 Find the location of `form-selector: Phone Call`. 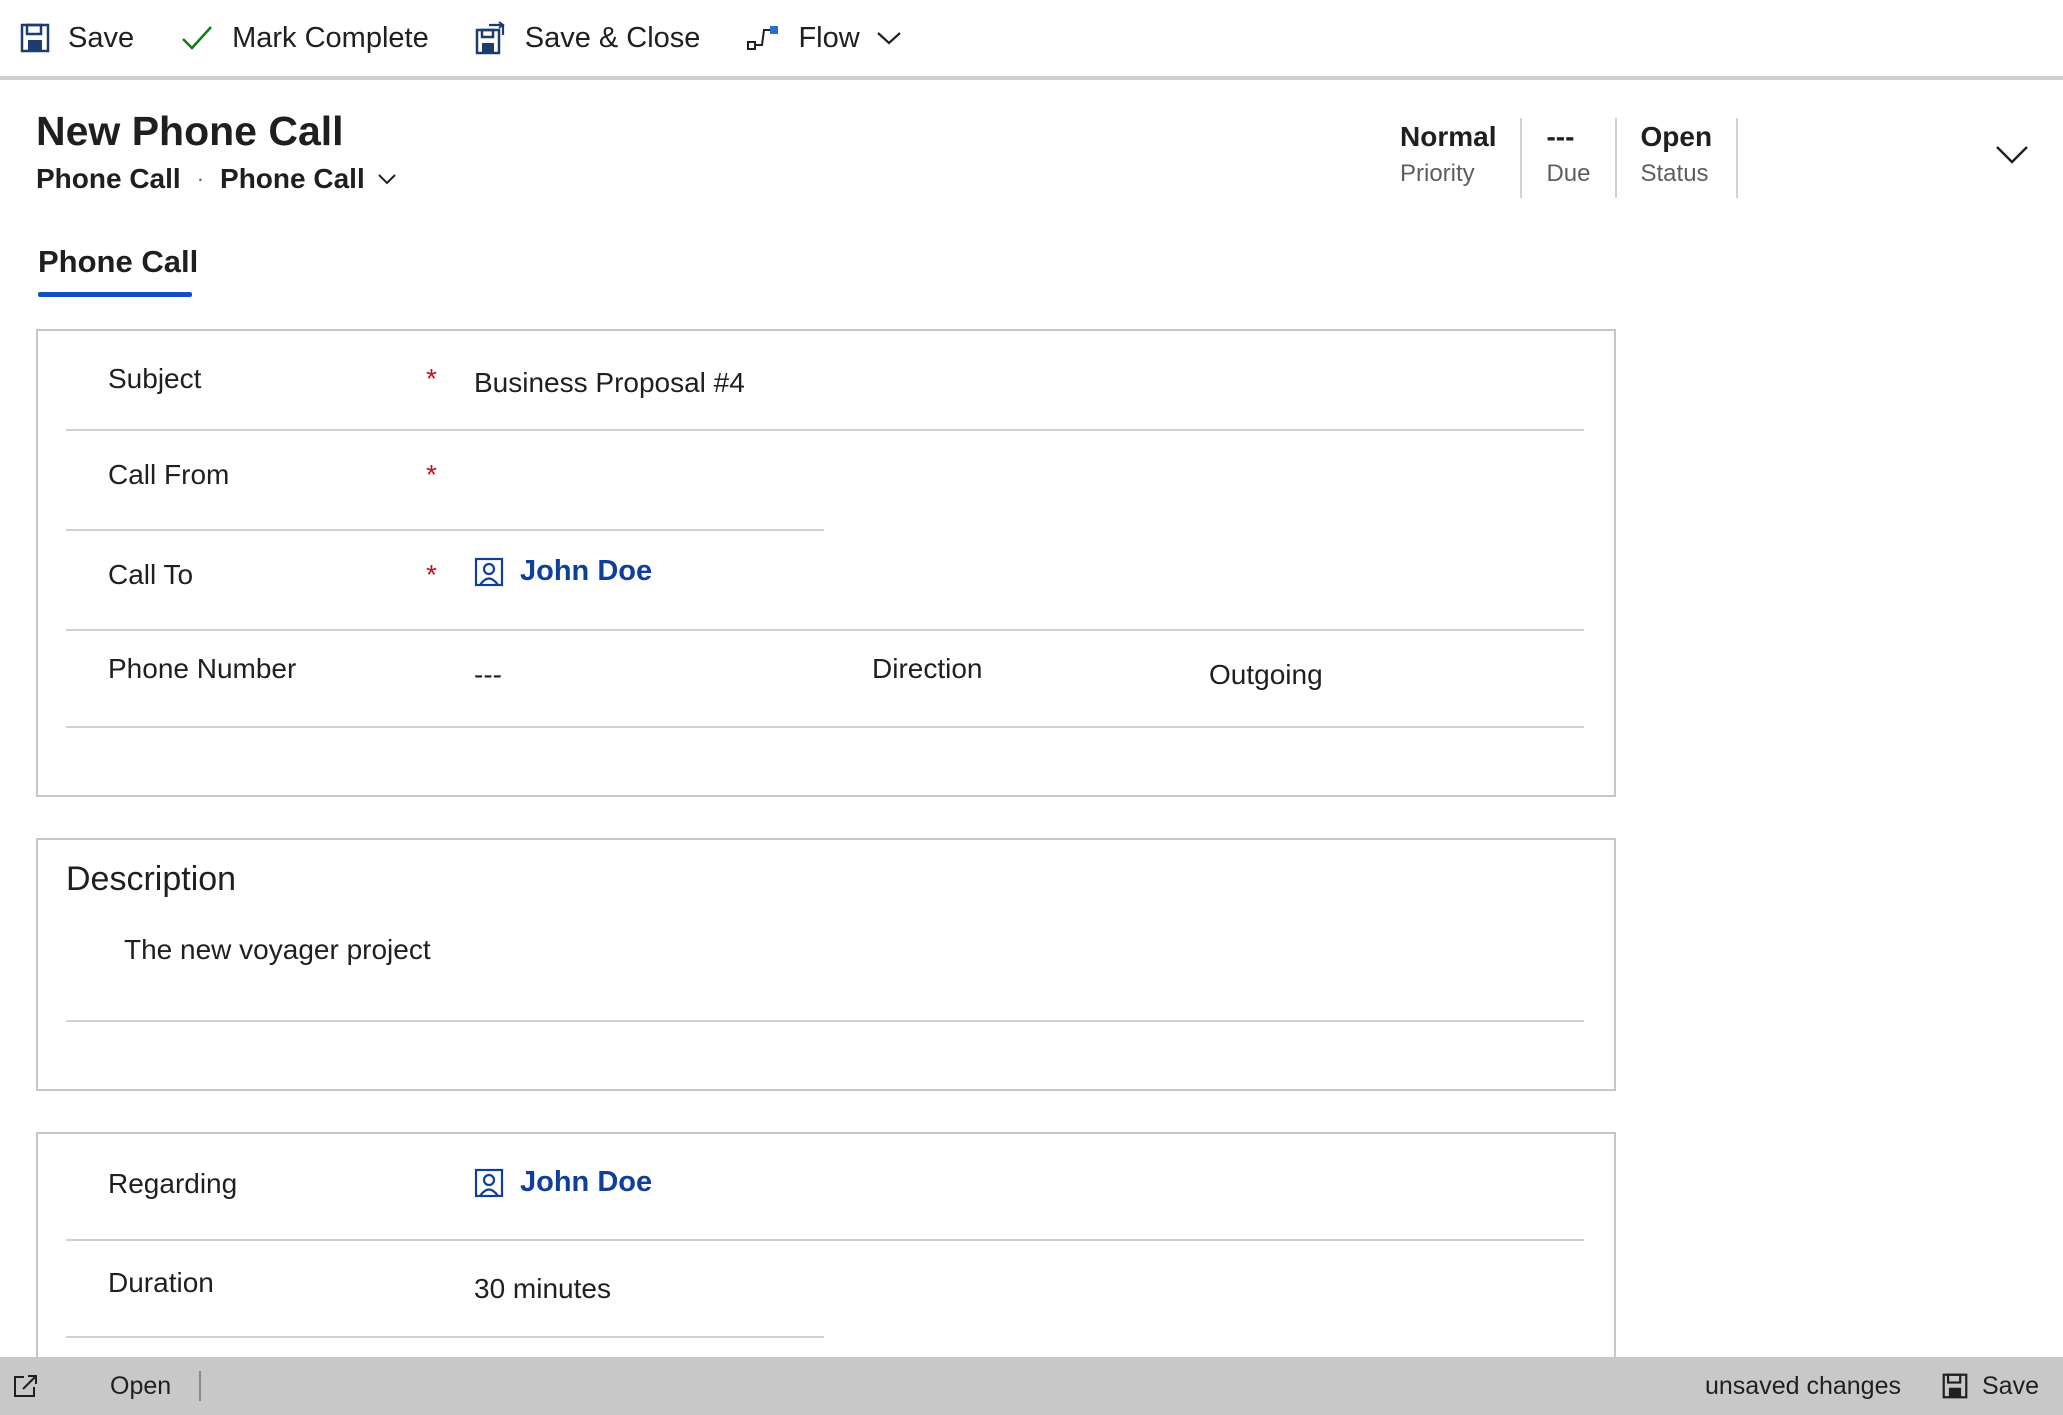

form-selector: Phone Call is located at coordinates (308, 179).